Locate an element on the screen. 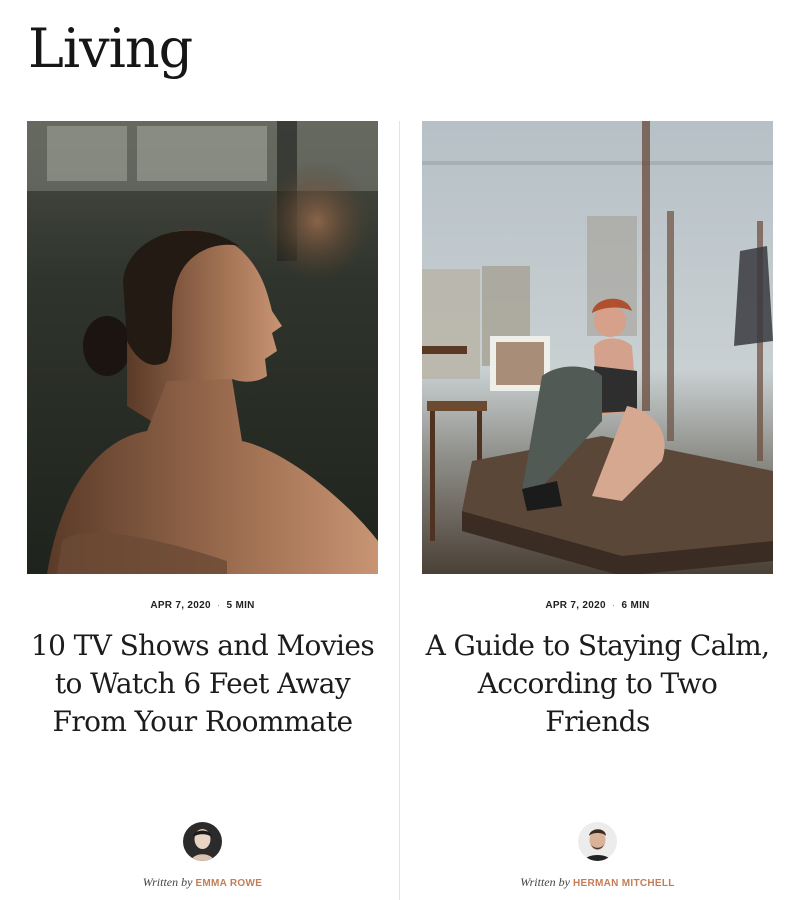  author-name-link: HERMAN MITCHELL is located at coordinates (624, 883).